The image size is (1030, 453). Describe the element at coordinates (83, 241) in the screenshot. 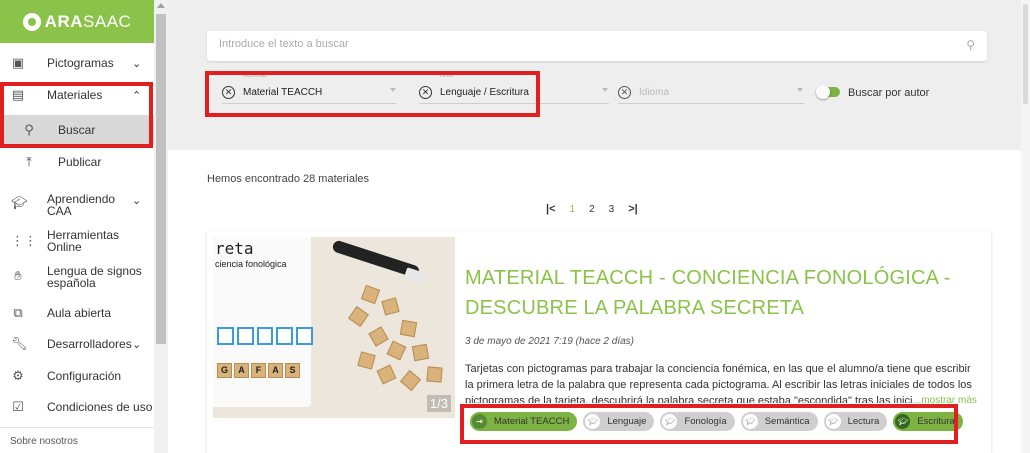

I see `sidebar-item-label: Herramientas Online` at that location.